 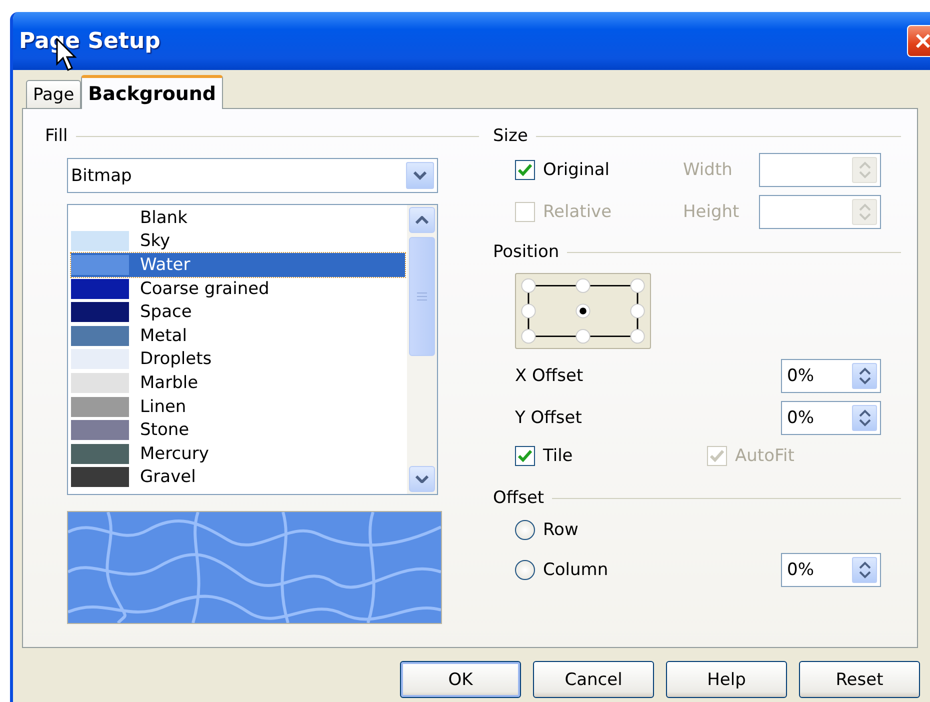 I want to click on grip-icon, so click(x=422, y=296).